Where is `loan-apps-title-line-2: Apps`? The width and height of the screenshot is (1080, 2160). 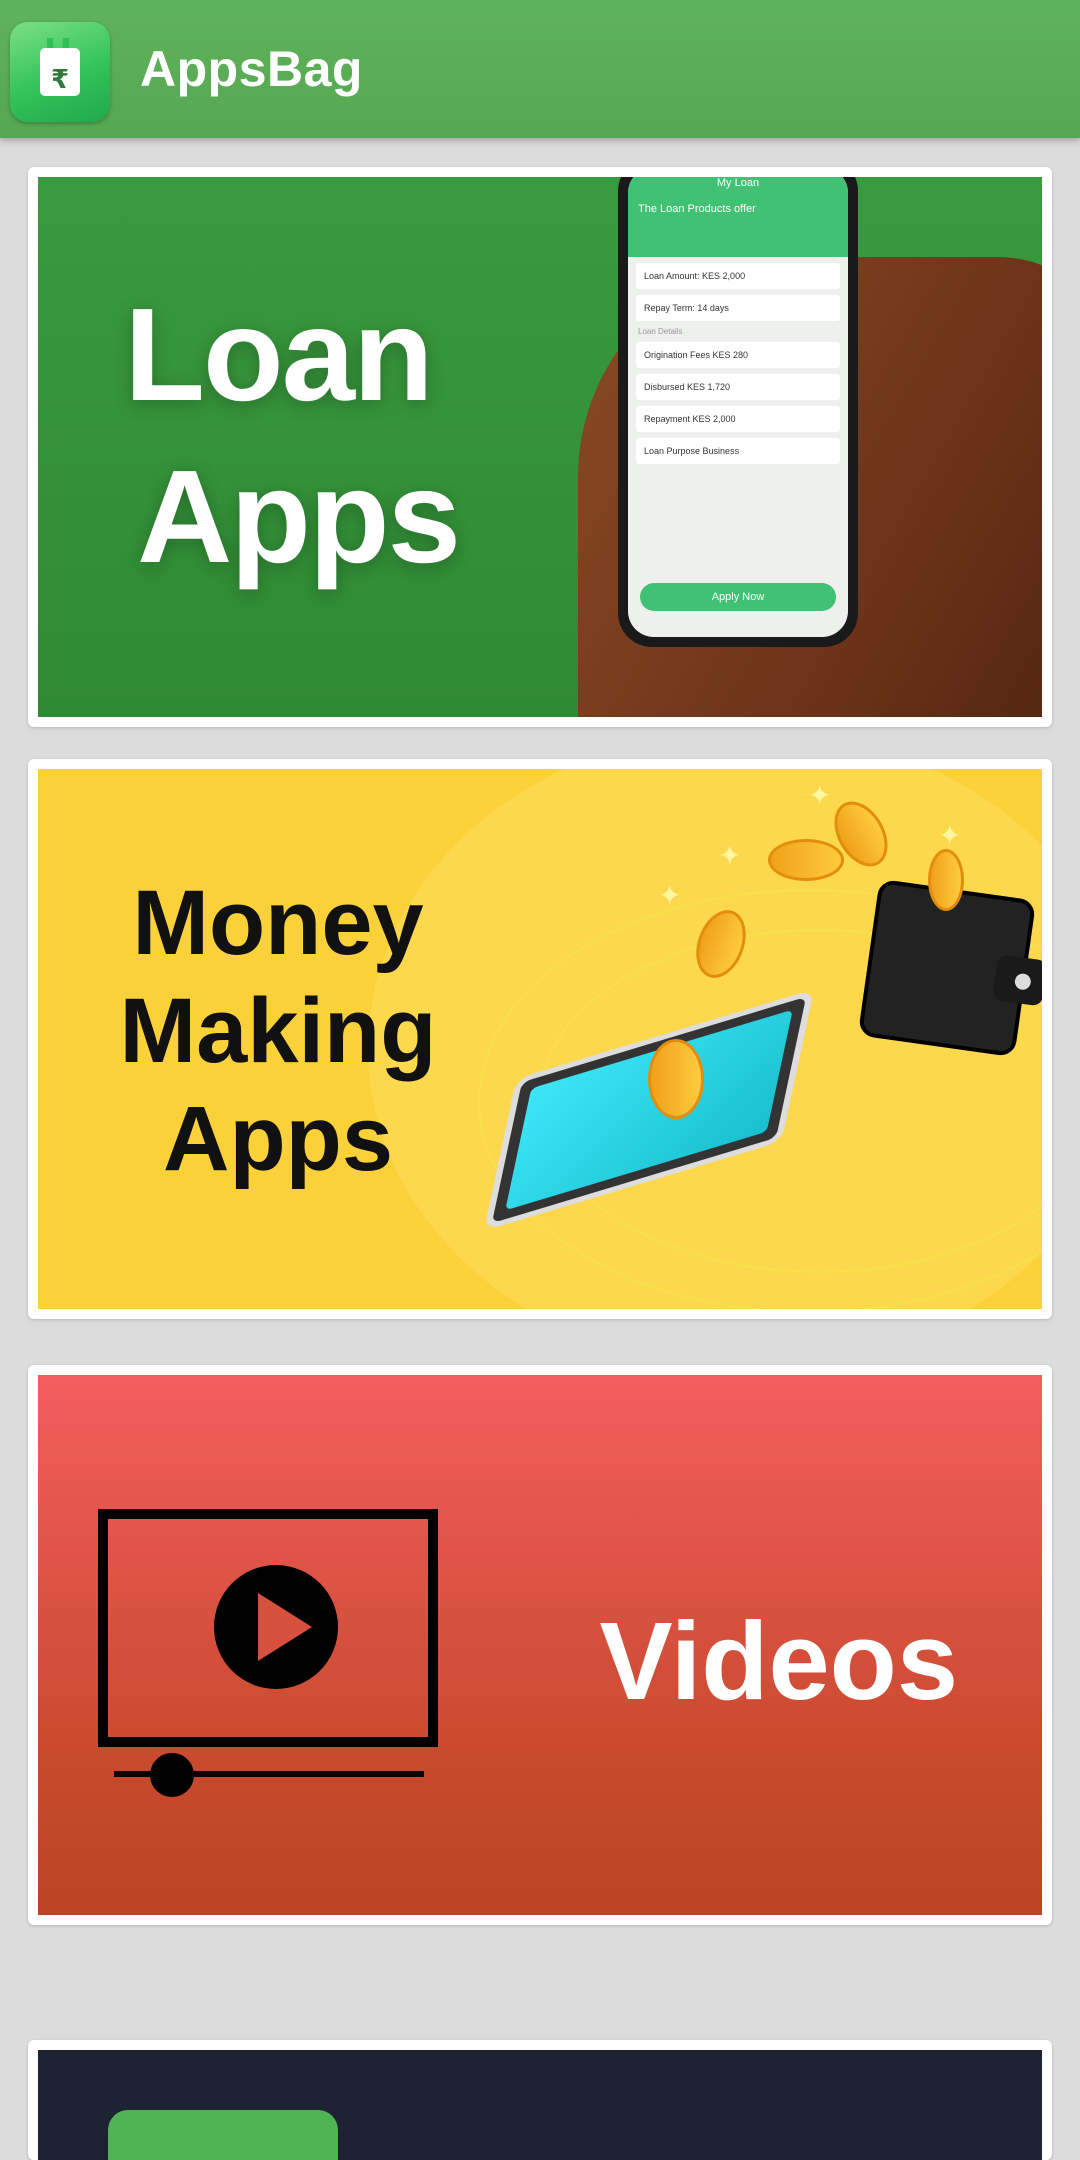
loan-apps-title-line-2: Apps is located at coordinates (299, 516).